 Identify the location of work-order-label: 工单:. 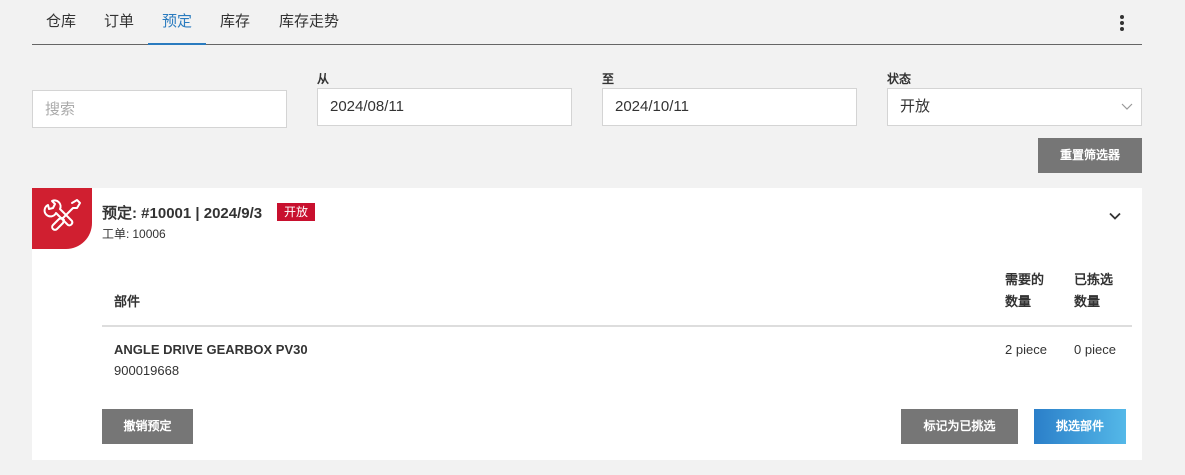
(116, 234).